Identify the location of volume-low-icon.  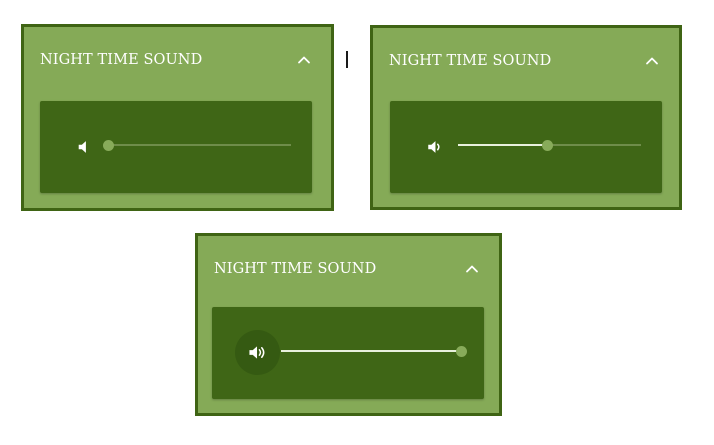
(435, 147).